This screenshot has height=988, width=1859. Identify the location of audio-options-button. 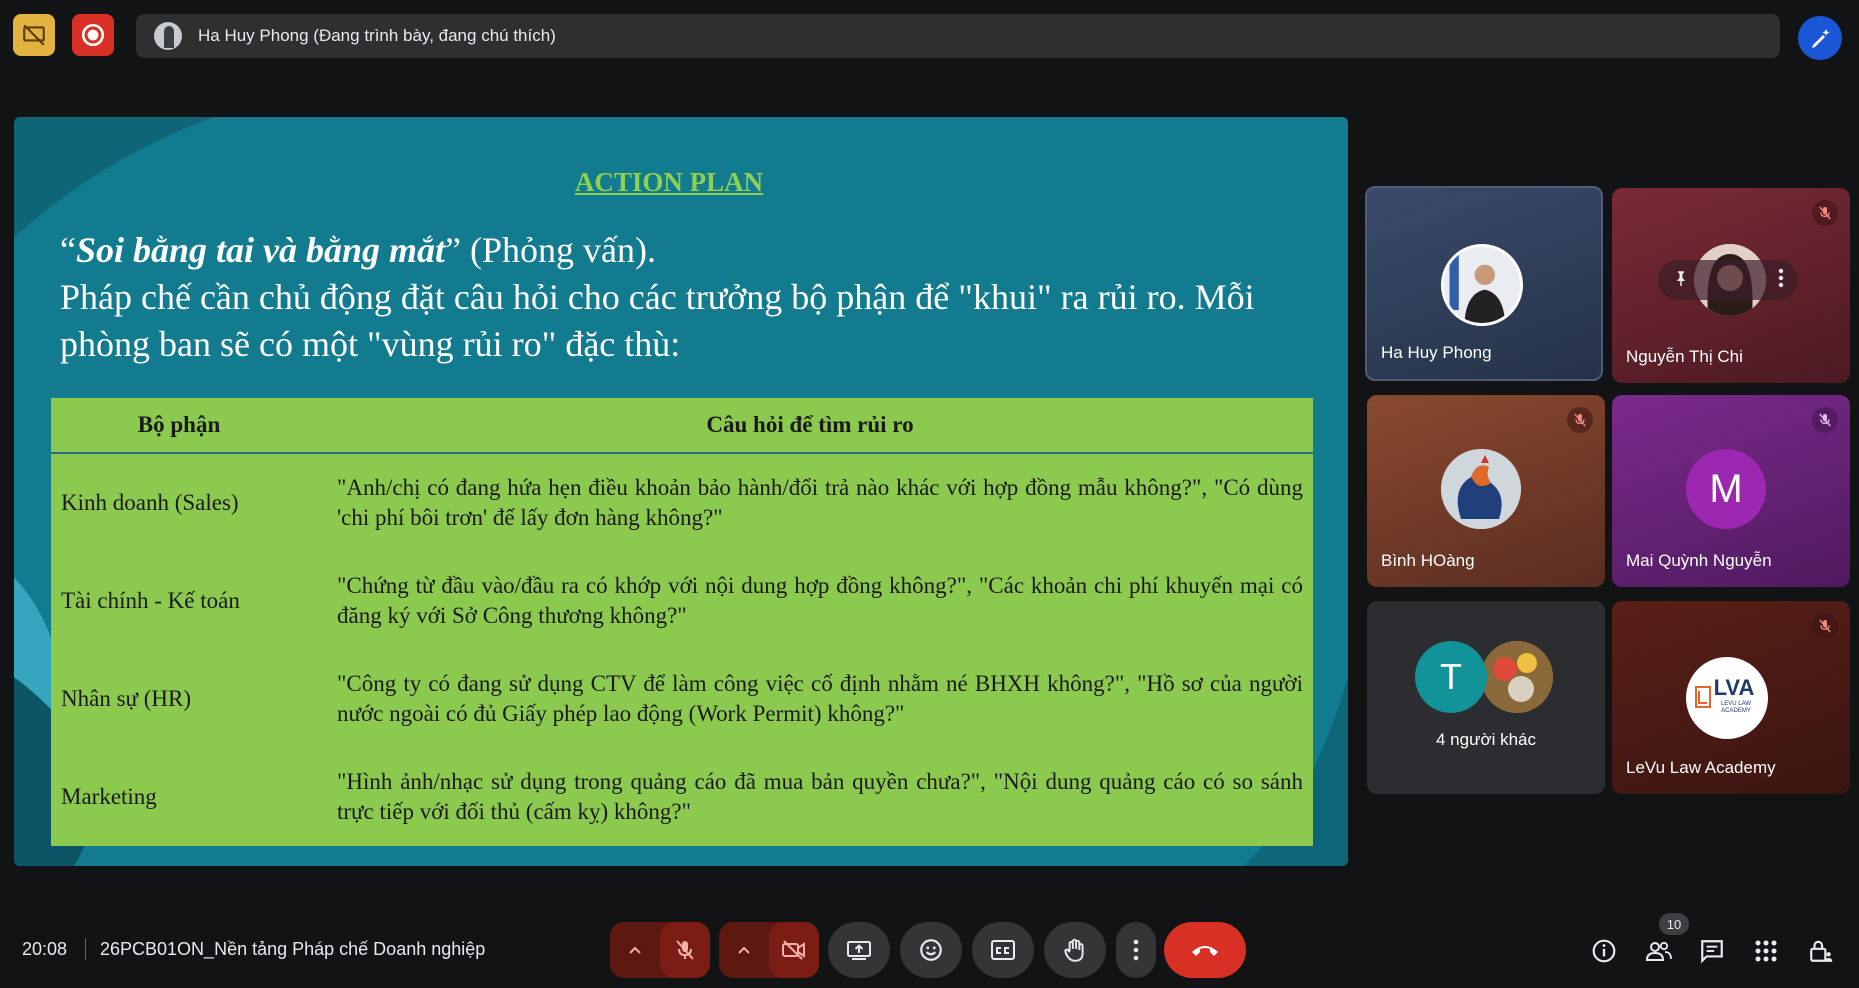
(635, 950).